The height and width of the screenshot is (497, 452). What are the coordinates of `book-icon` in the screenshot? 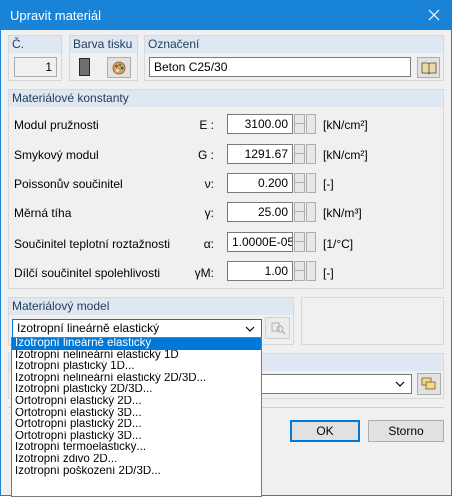 It's located at (428, 68).